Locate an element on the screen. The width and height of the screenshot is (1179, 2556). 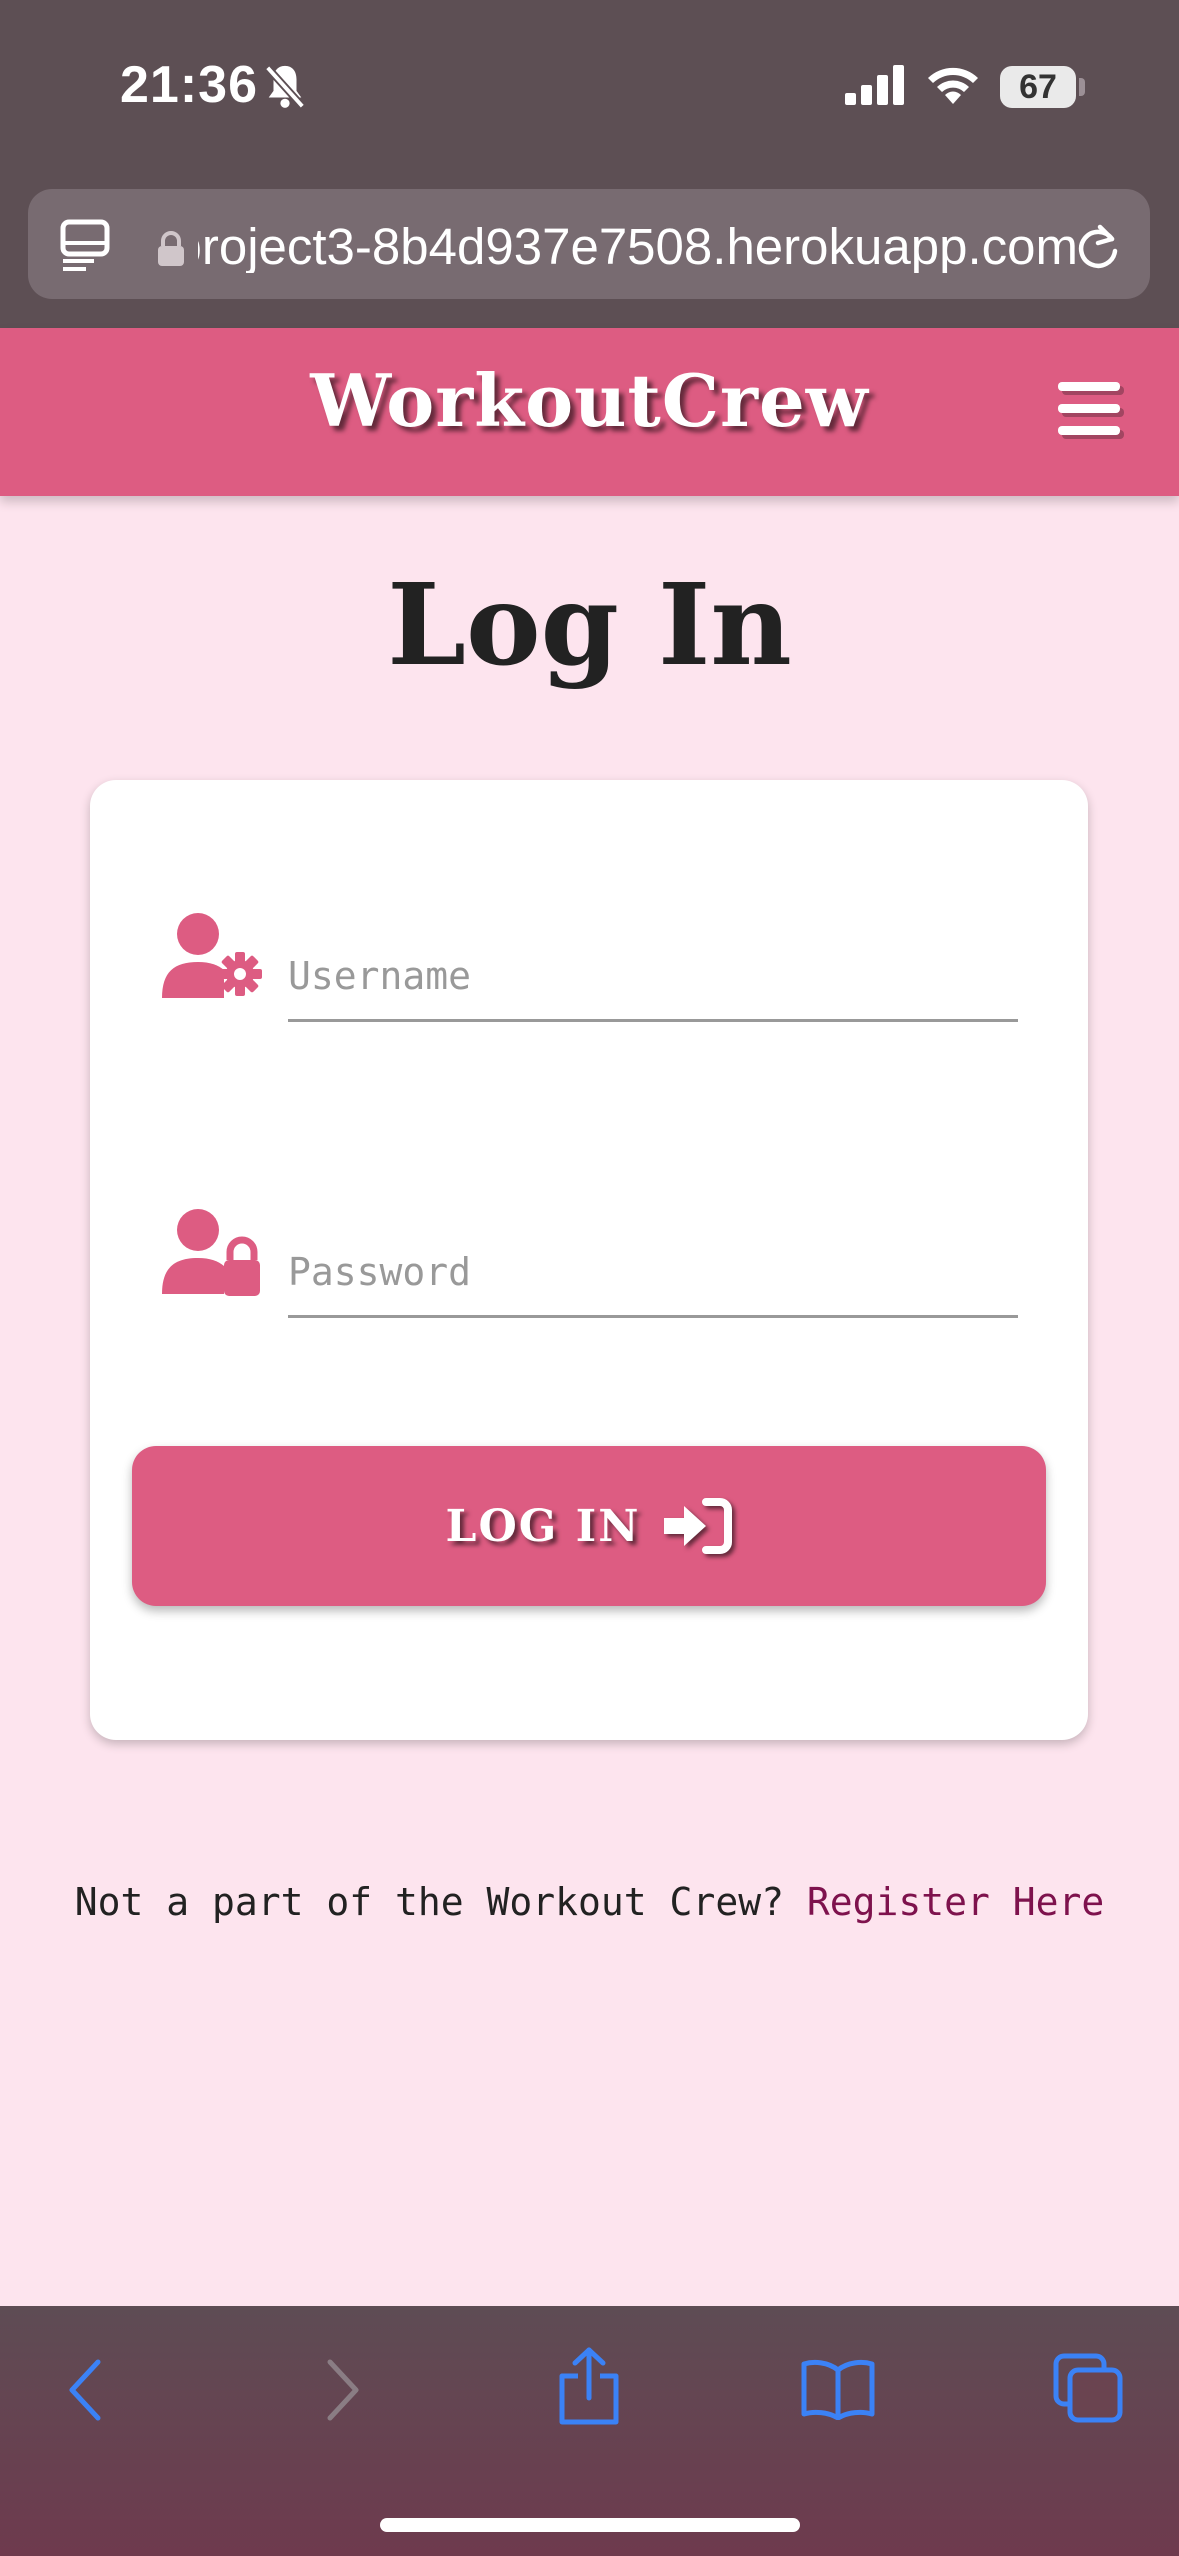
status-bar: 21:36 67 is located at coordinates (589, 87).